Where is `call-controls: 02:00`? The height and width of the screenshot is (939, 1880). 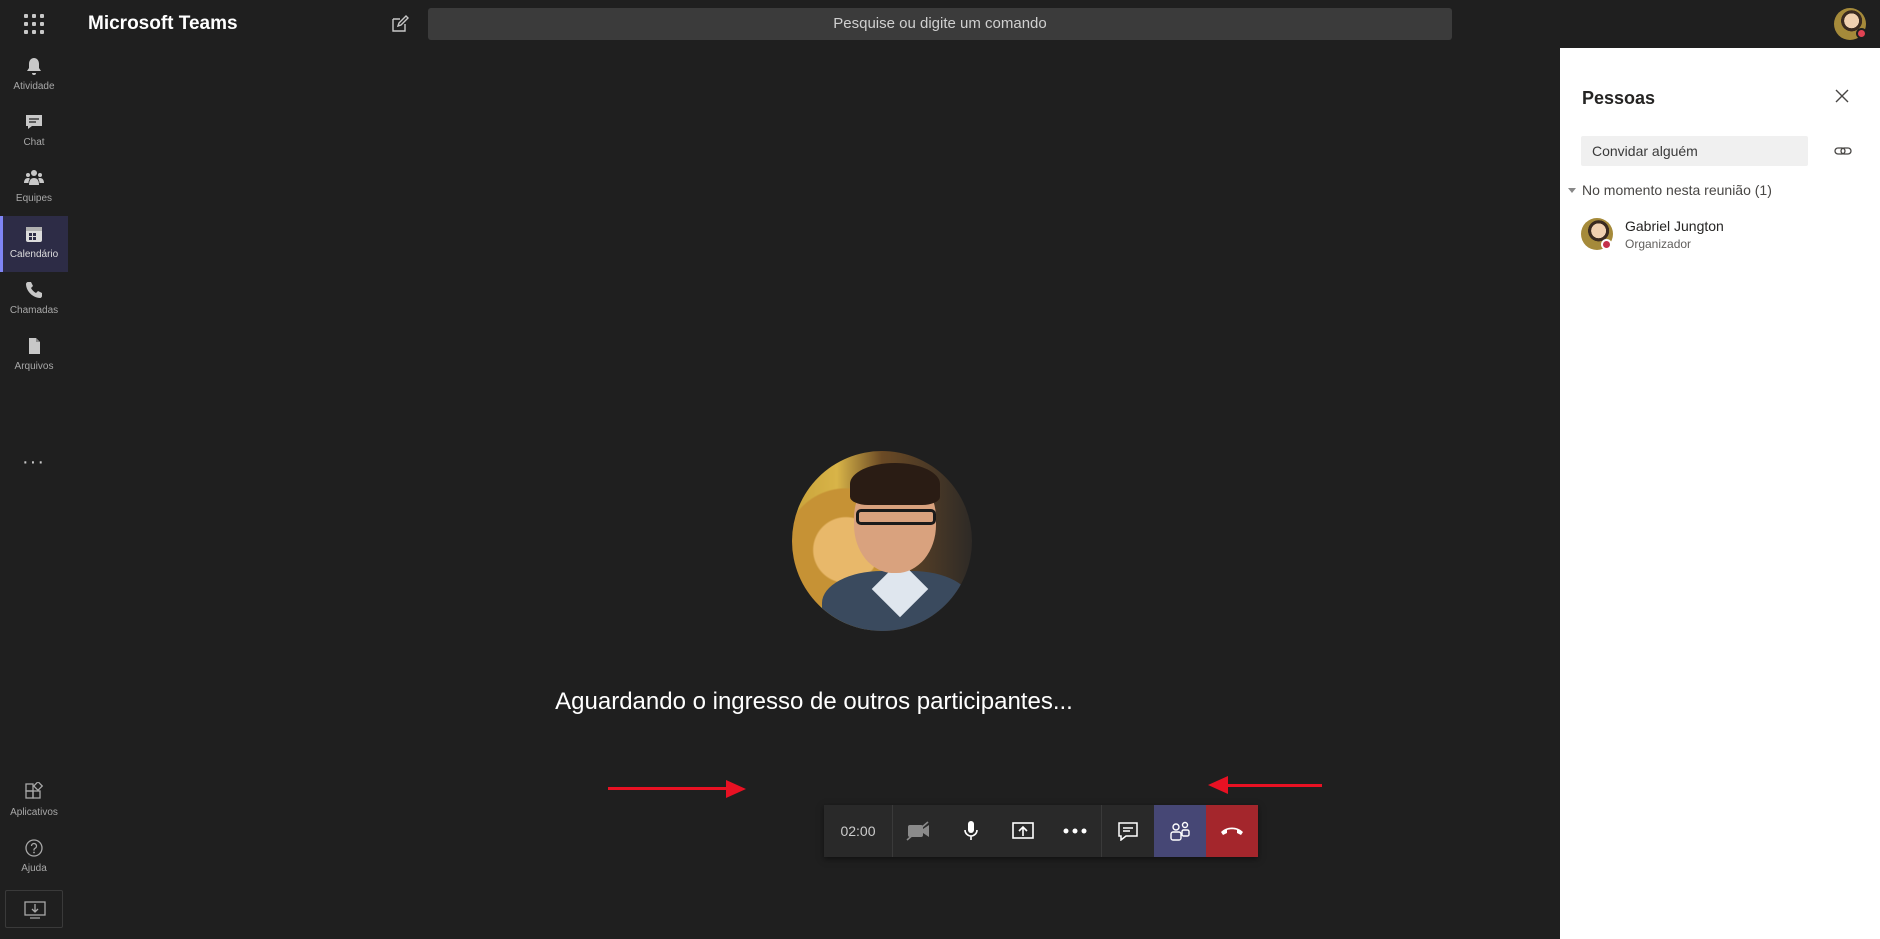 call-controls: 02:00 is located at coordinates (1041, 831).